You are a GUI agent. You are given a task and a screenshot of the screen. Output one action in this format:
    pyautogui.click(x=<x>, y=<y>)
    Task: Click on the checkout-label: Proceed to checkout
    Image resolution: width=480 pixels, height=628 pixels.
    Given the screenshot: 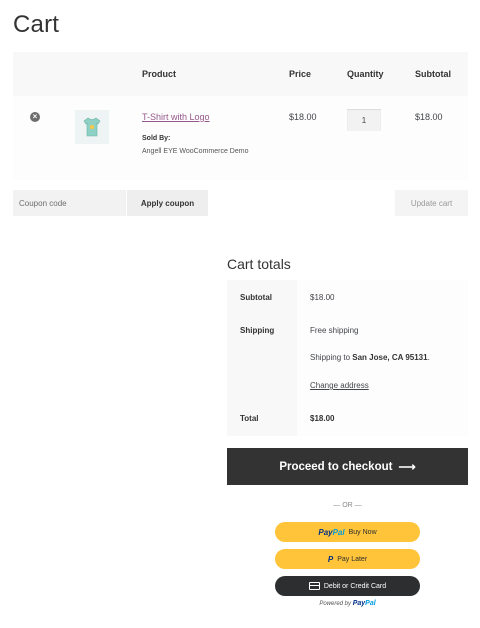 What is the action you would take?
    pyautogui.click(x=336, y=466)
    